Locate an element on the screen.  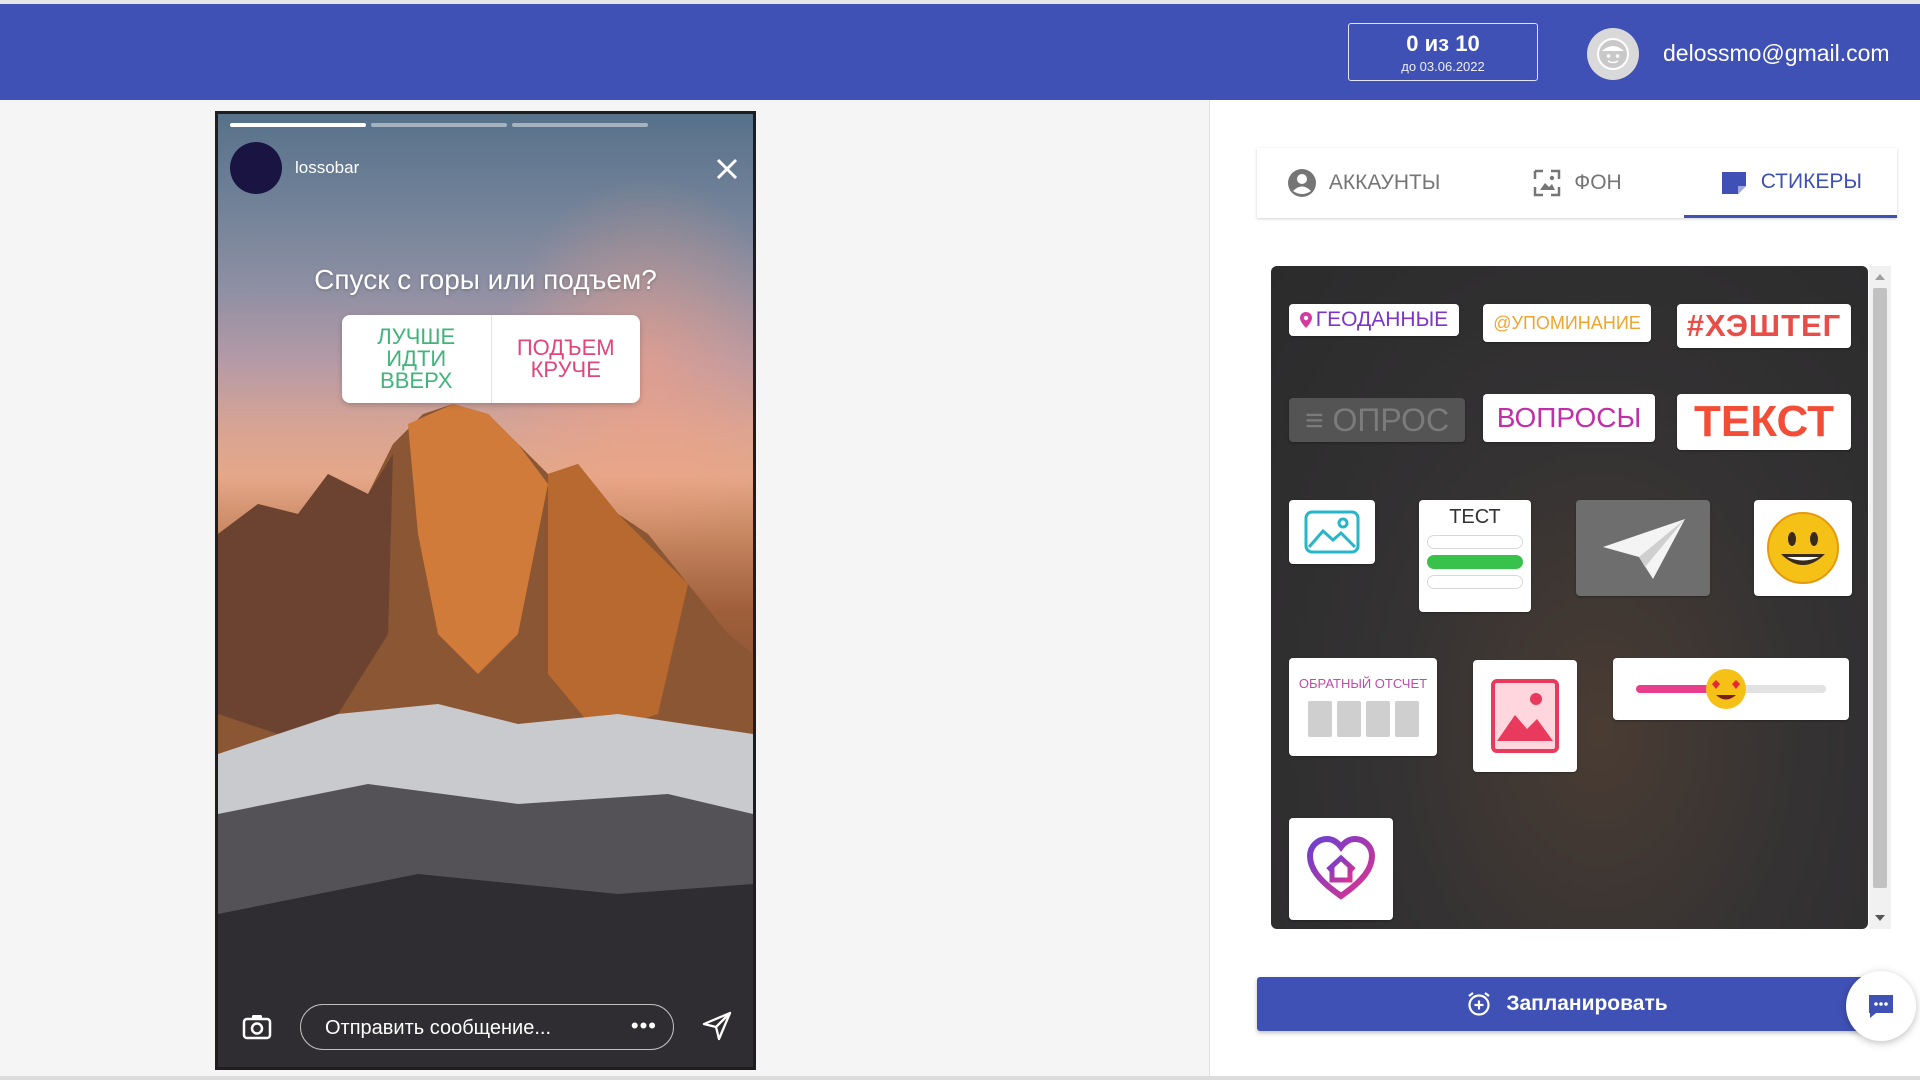
schedule-button: Запланировать is located at coordinates (1567, 1004).